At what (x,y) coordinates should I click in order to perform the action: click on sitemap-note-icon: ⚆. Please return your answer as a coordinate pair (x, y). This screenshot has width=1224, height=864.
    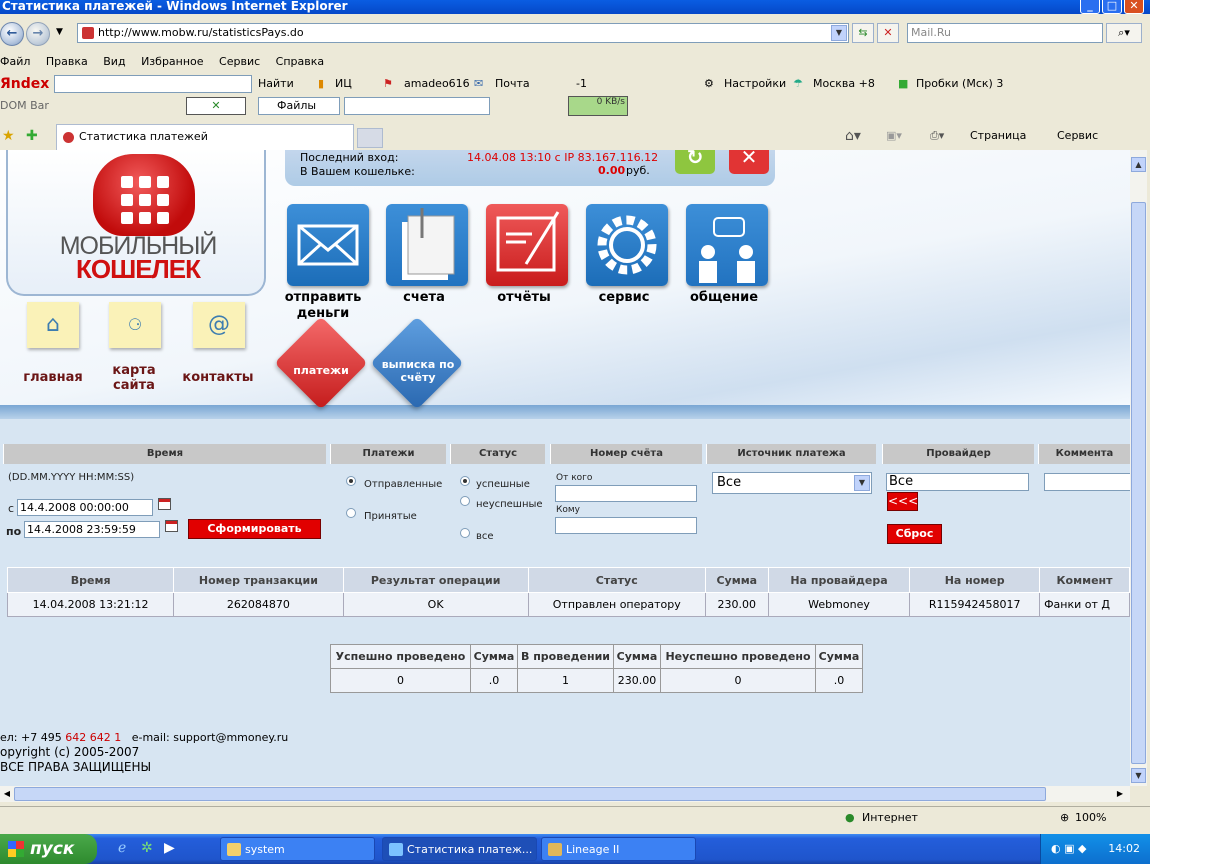
    Looking at the image, I should click on (135, 325).